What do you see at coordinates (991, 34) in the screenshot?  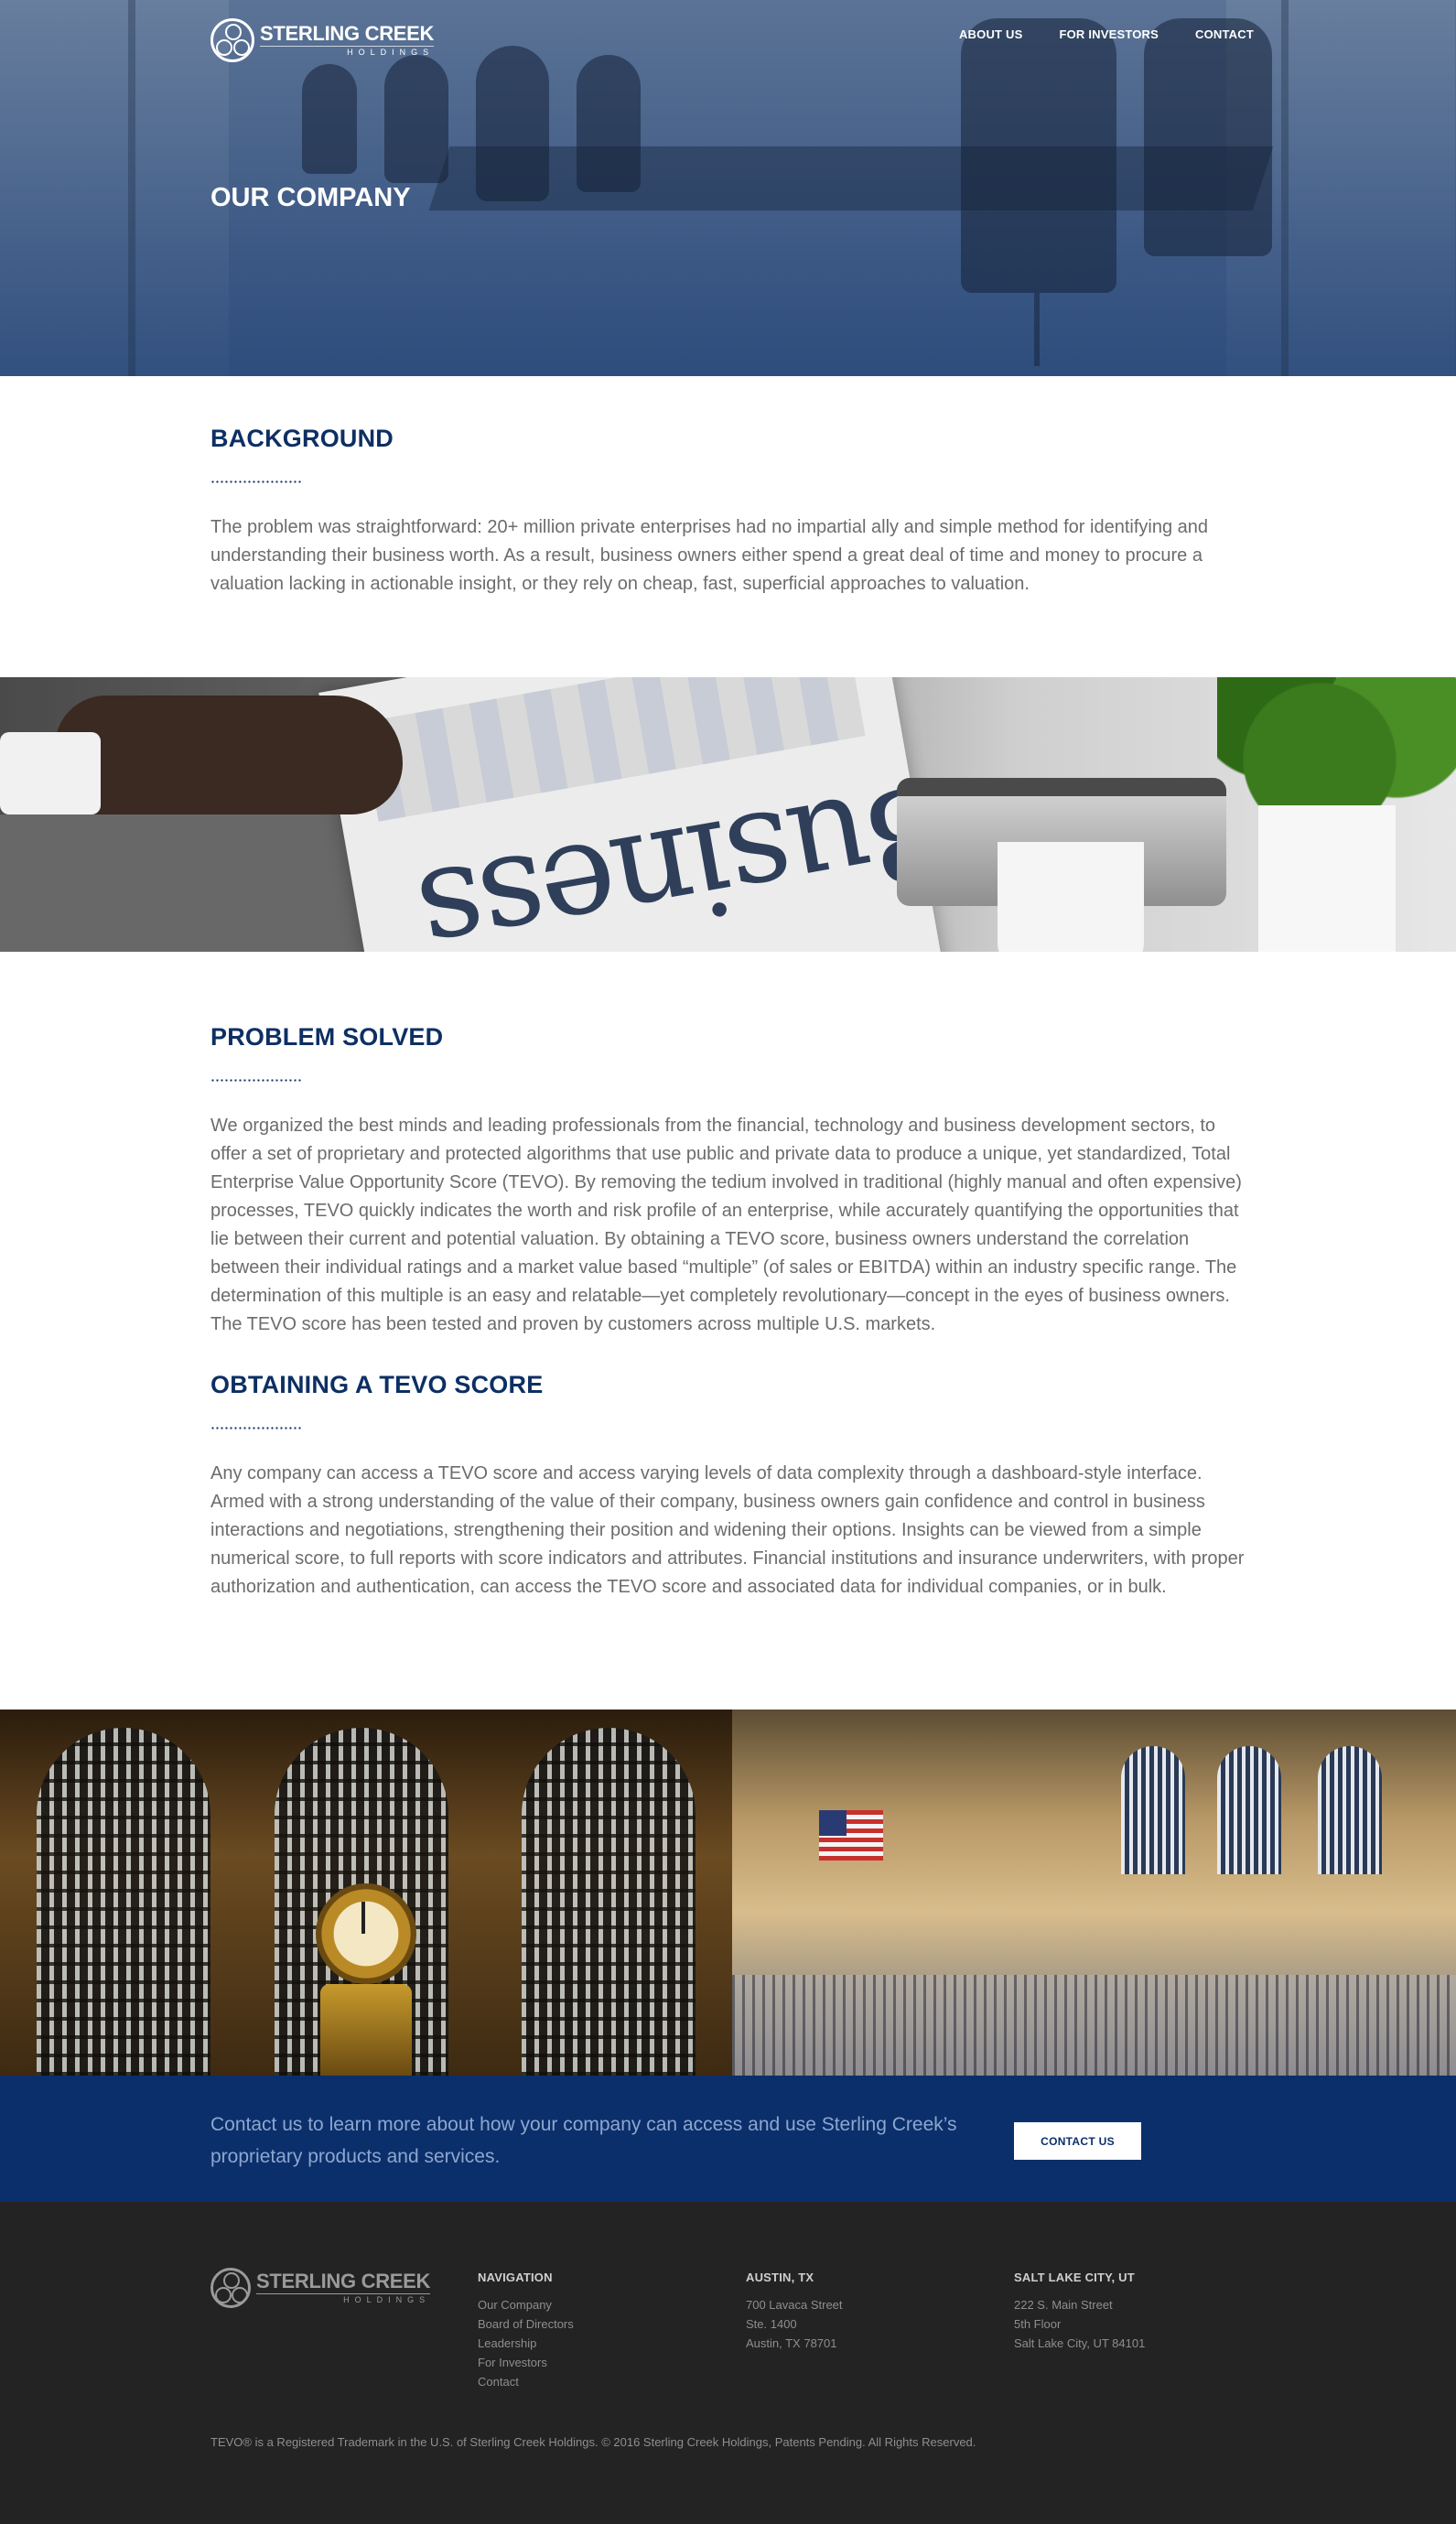 I see `nav-about-us: ABOUT US` at bounding box center [991, 34].